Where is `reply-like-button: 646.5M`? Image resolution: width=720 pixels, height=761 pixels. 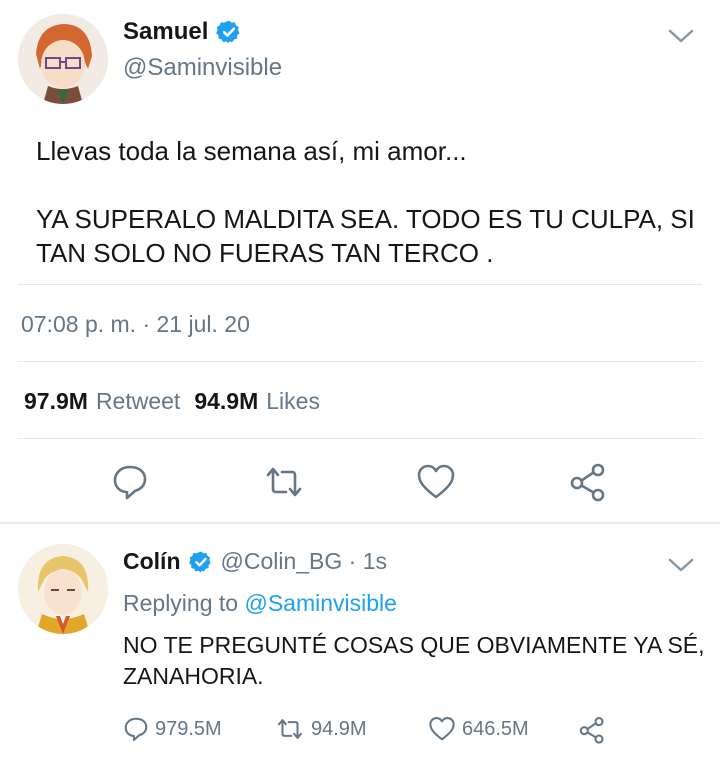
reply-like-button: 646.5M is located at coordinates (478, 729).